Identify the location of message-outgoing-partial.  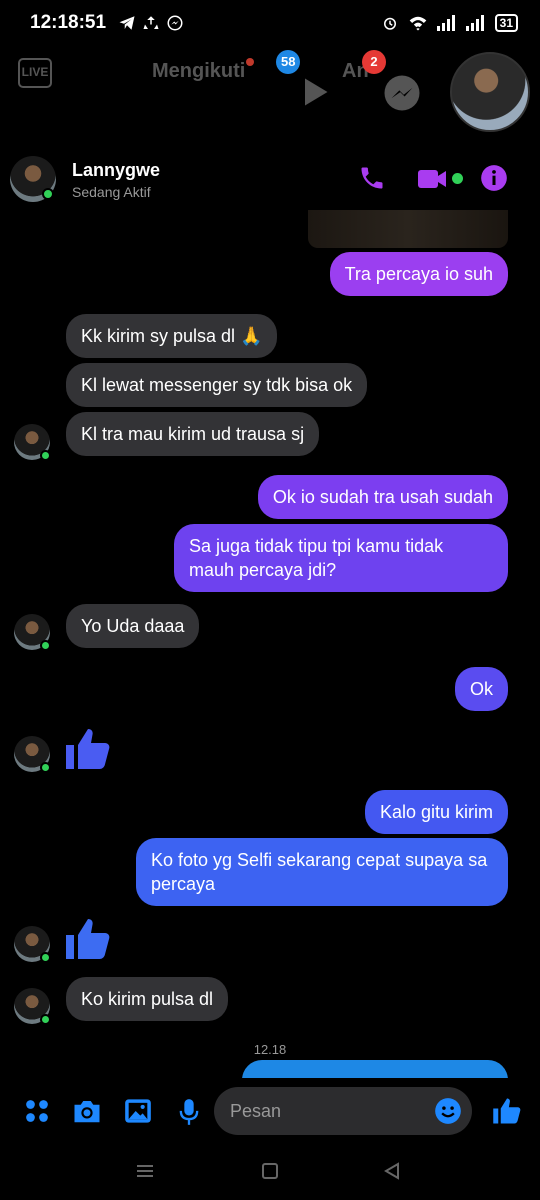
(375, 1069).